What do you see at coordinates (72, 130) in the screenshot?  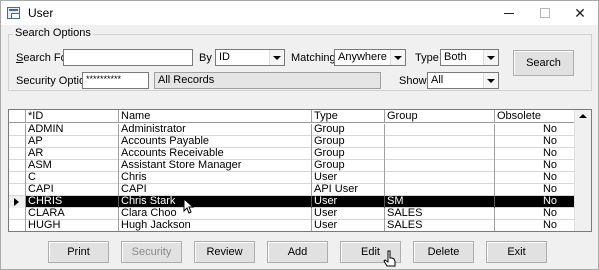 I see `cell-id: ADMIN` at bounding box center [72, 130].